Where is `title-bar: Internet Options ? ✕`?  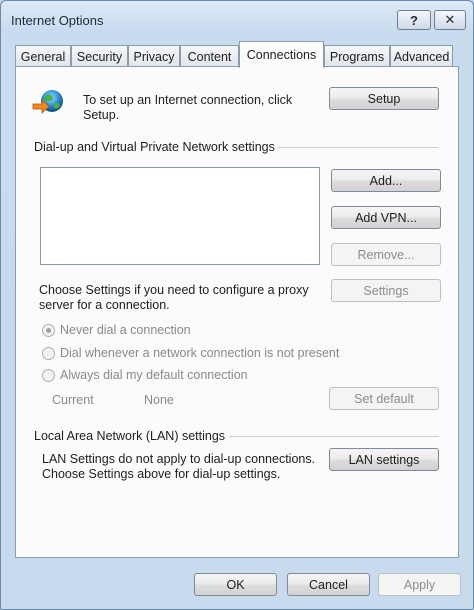 title-bar: Internet Options ? ✕ is located at coordinates (237, 20).